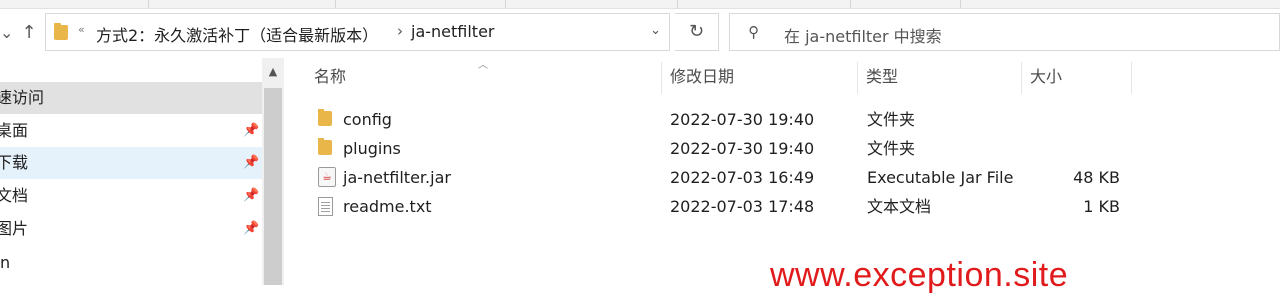  Describe the element at coordinates (81, 29) in the screenshot. I see `overflow-chevron-icon: «` at that location.